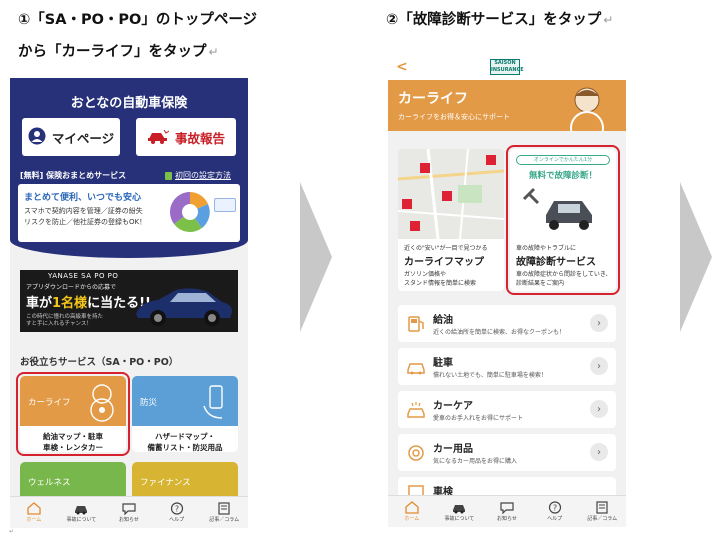  Describe the element at coordinates (444, 262) in the screenshot. I see `map-card-title: カーライフマップ` at that location.